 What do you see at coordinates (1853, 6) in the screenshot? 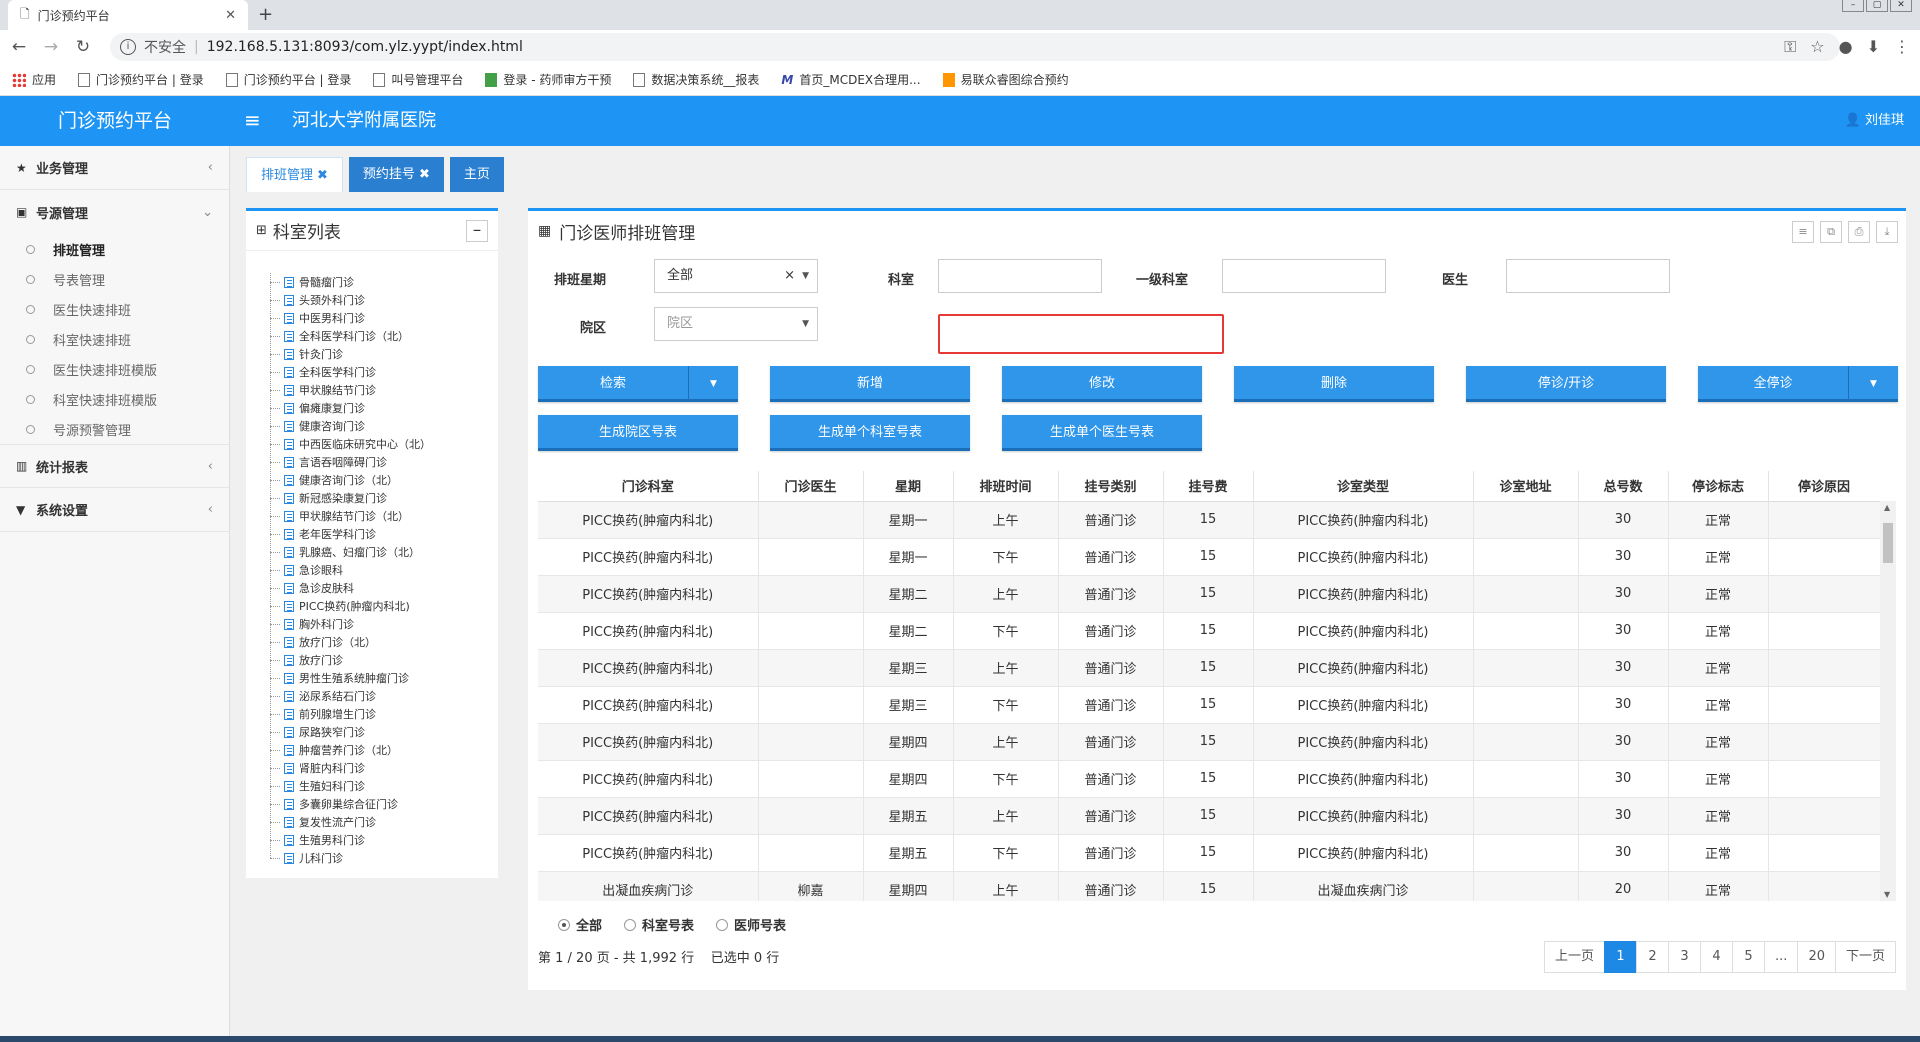
I see `minimize-button: –` at bounding box center [1853, 6].